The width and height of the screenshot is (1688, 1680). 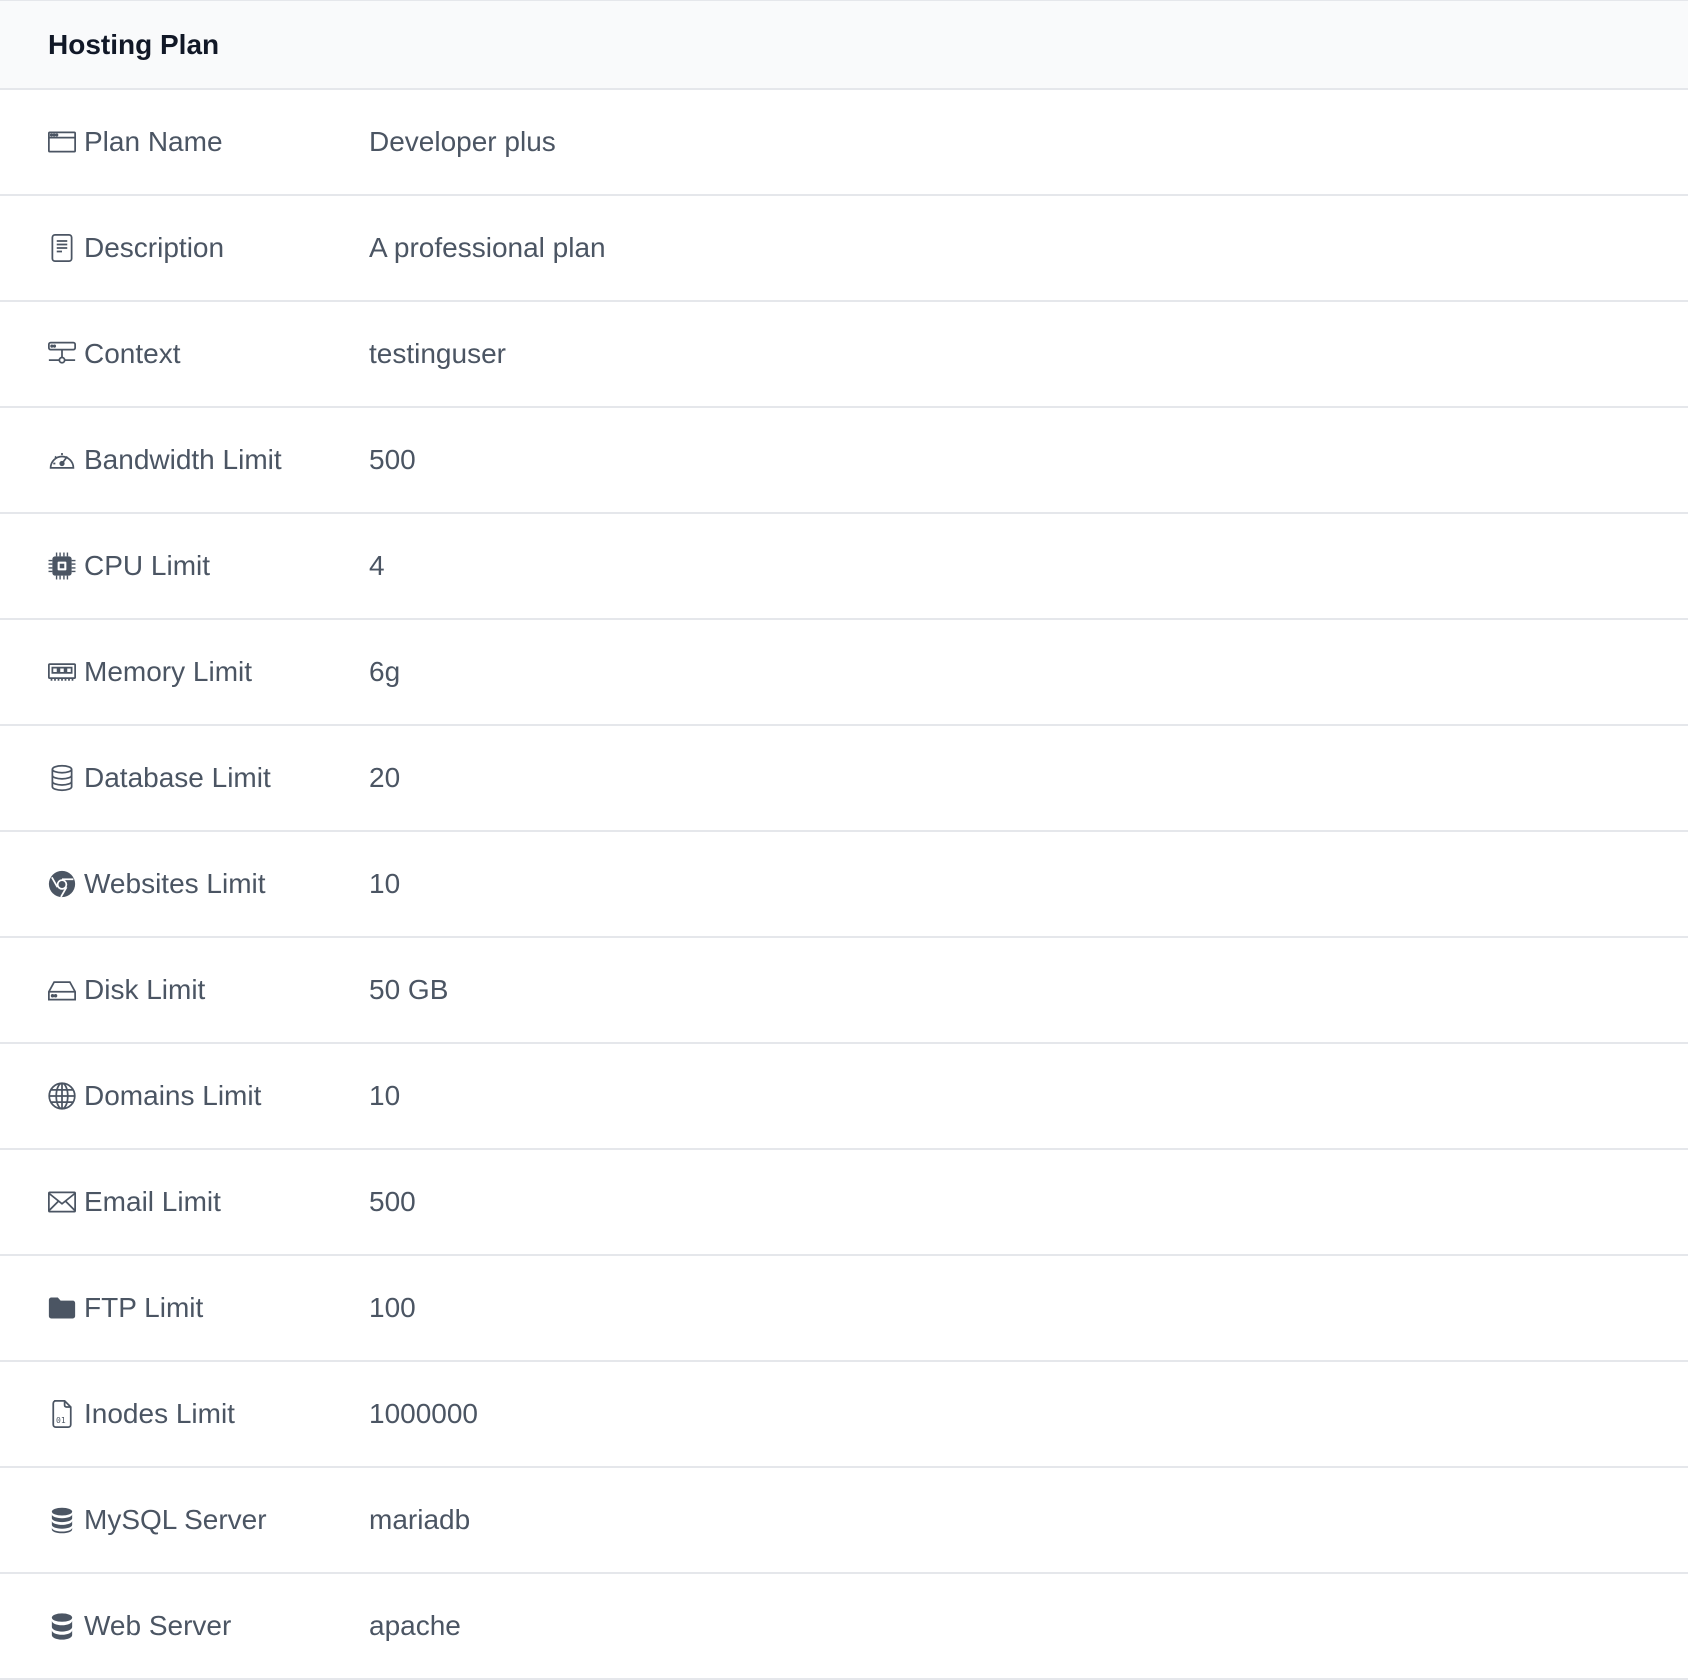 I want to click on envelope-icon, so click(x=62, y=1202).